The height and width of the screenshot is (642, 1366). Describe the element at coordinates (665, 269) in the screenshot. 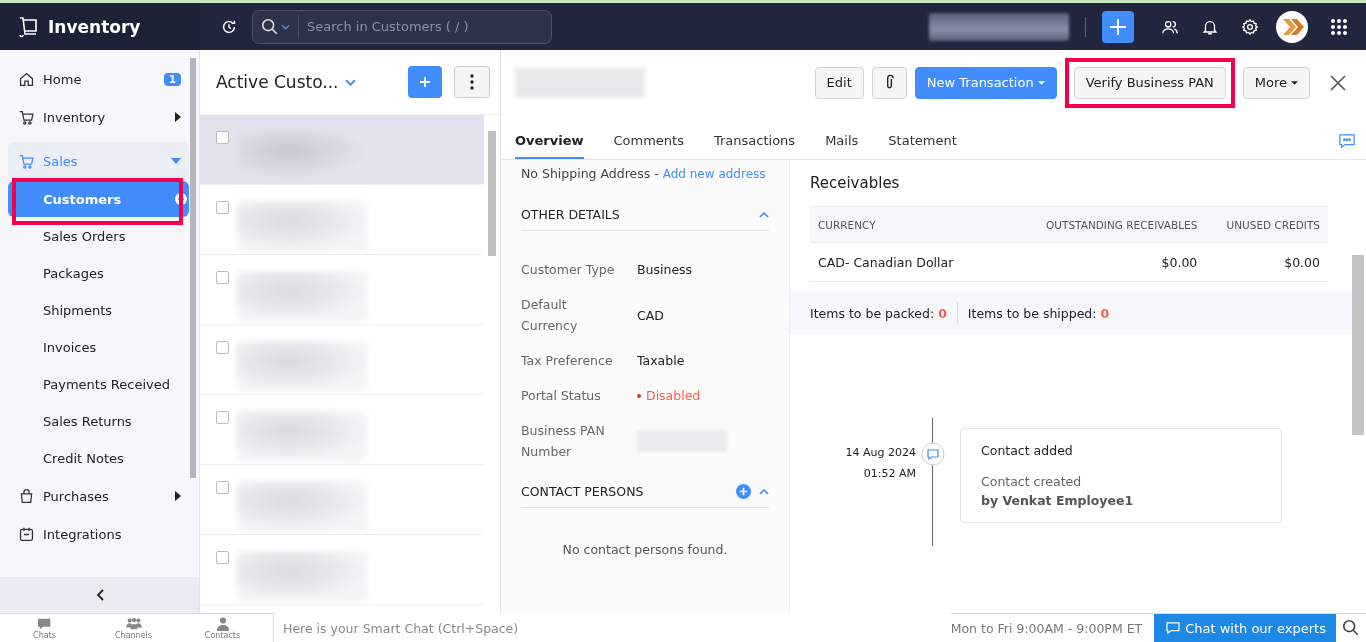

I see `field-value: Business` at that location.